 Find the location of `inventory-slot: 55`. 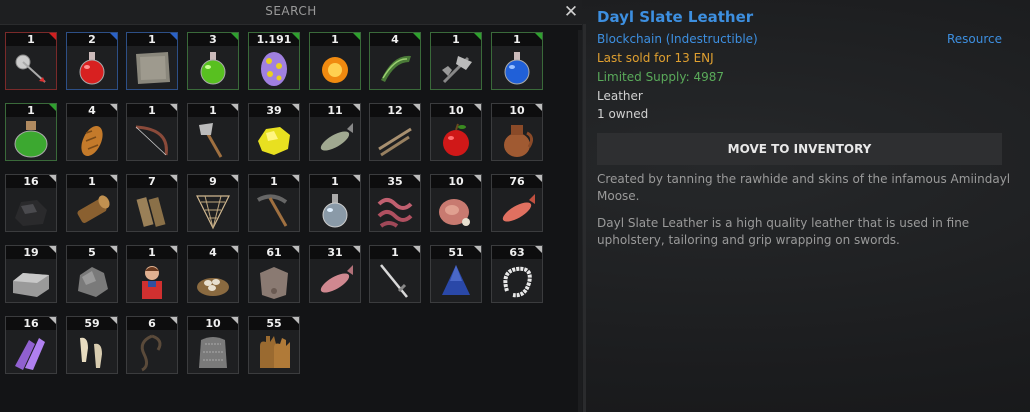

inventory-slot: 55 is located at coordinates (274, 345).